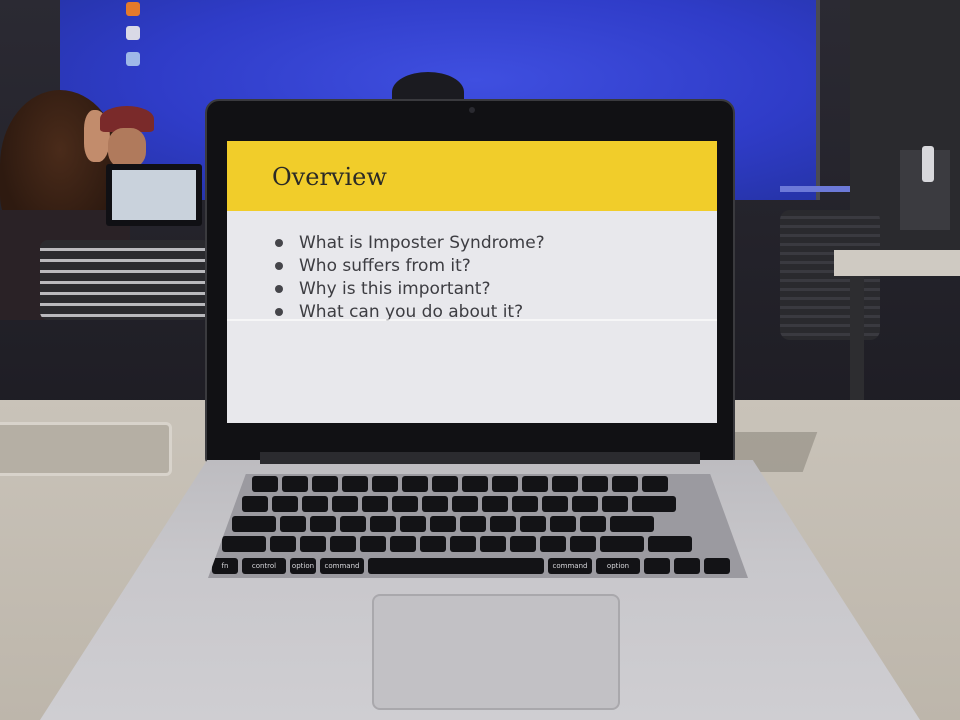 The image size is (960, 720). What do you see at coordinates (717, 566) in the screenshot?
I see `arrow-right-key` at bounding box center [717, 566].